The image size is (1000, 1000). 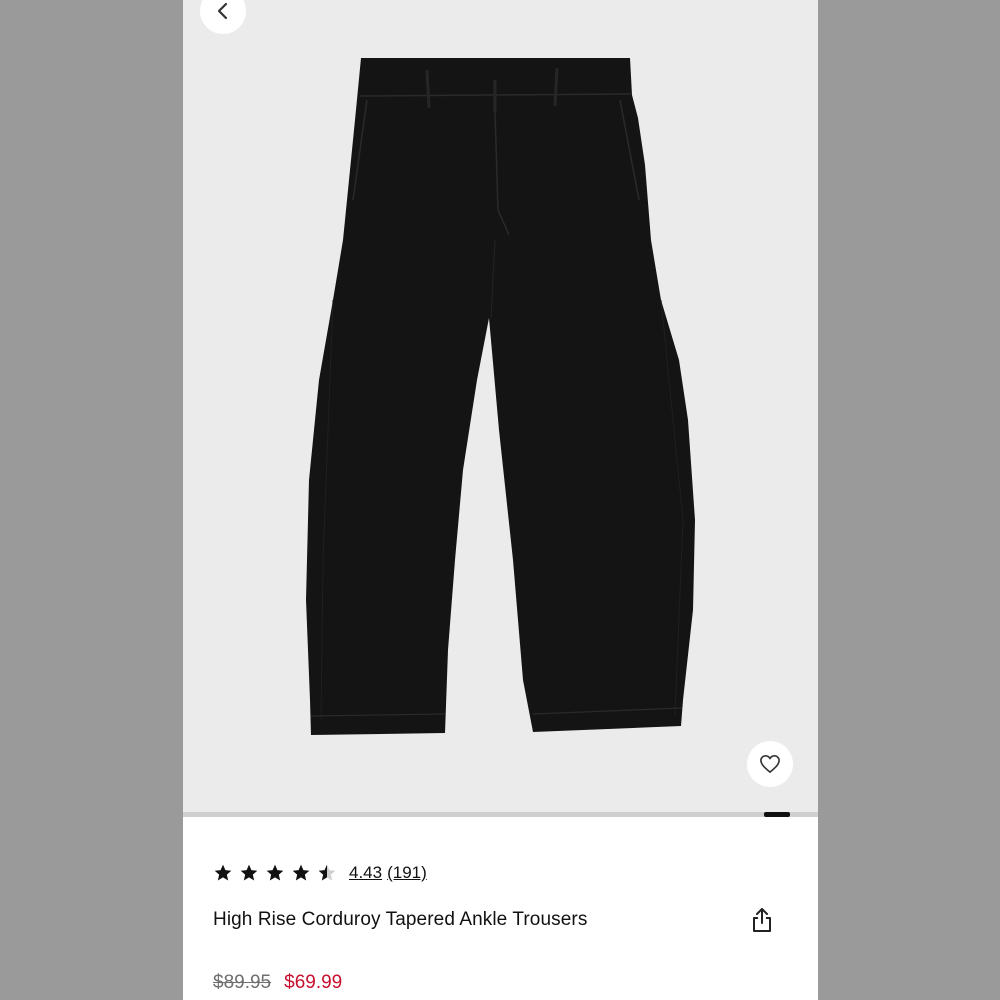 I want to click on reviews-link: 4.43 (191), so click(x=388, y=873).